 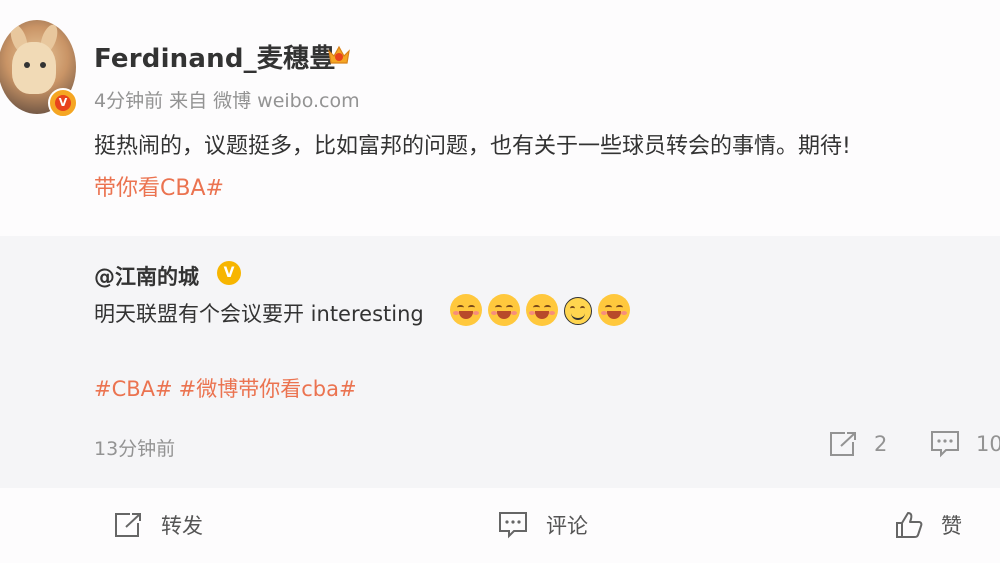 What do you see at coordinates (472, 146) in the screenshot?
I see `post-content: 挺热闹的，议题挺多，比如富邦的问题，也有关于一些球员转会的事情。期待!` at bounding box center [472, 146].